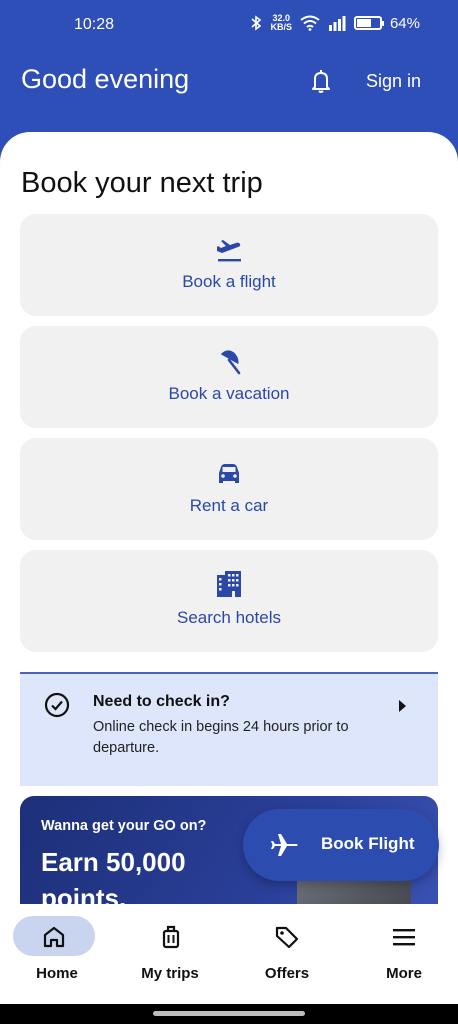 The height and width of the screenshot is (1024, 458). What do you see at coordinates (229, 473) in the screenshot?
I see `car-icon` at bounding box center [229, 473].